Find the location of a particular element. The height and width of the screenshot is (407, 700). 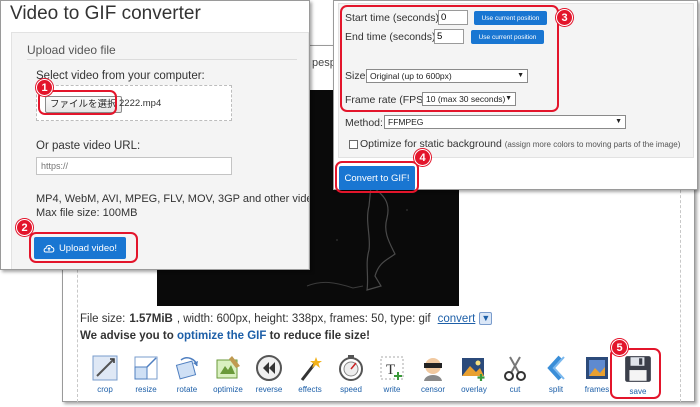

highlight-convert-button is located at coordinates (377, 177).